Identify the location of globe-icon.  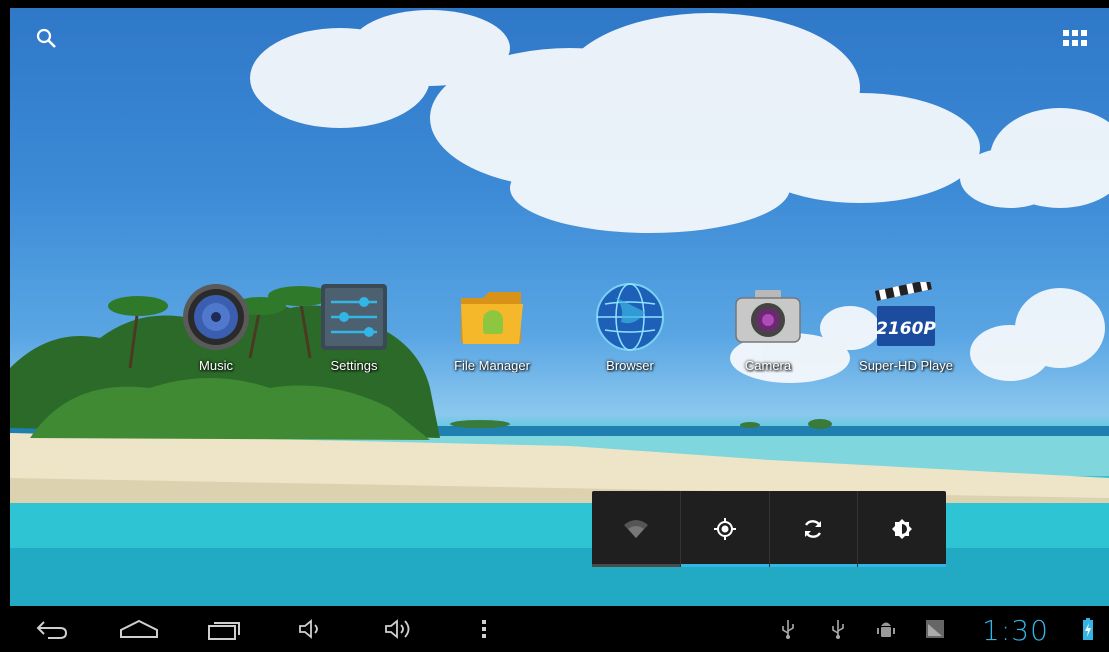
(630, 317).